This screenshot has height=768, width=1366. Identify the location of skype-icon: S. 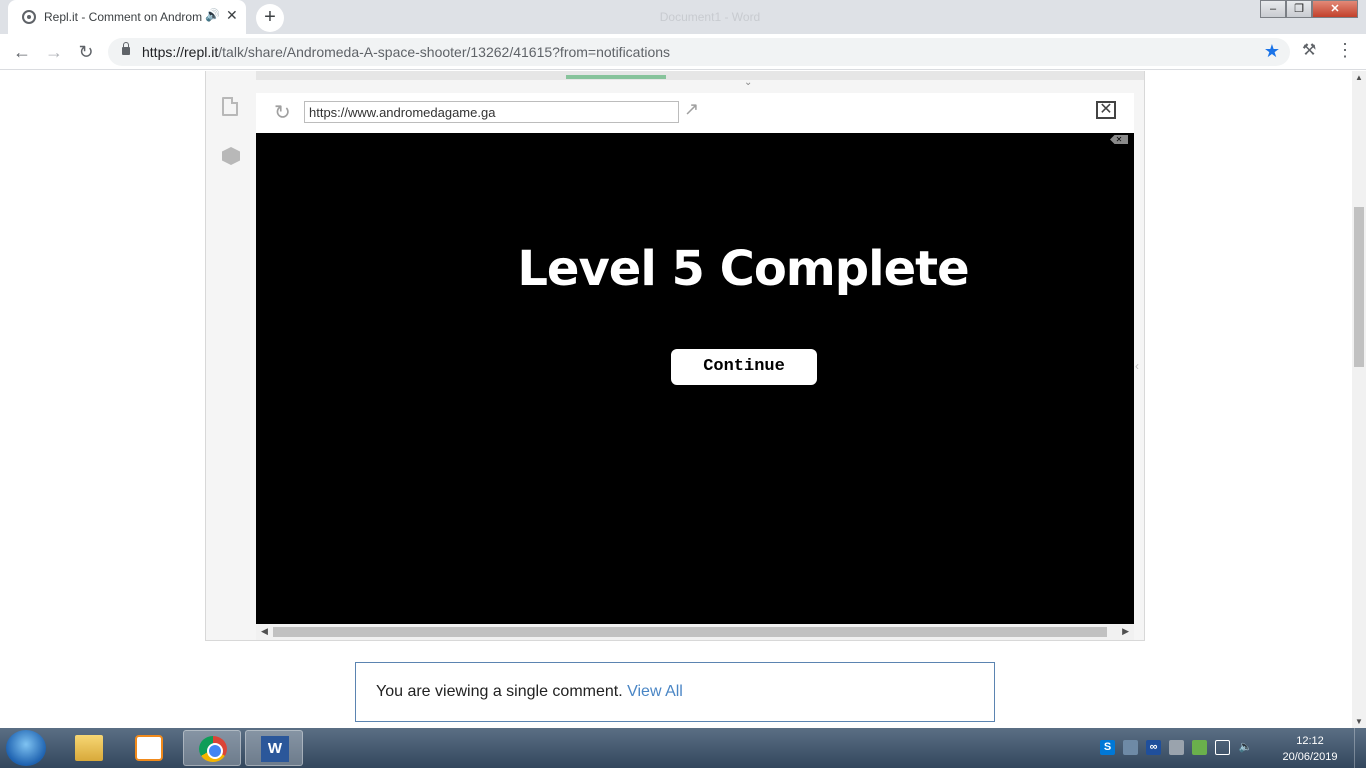
(1107, 747).